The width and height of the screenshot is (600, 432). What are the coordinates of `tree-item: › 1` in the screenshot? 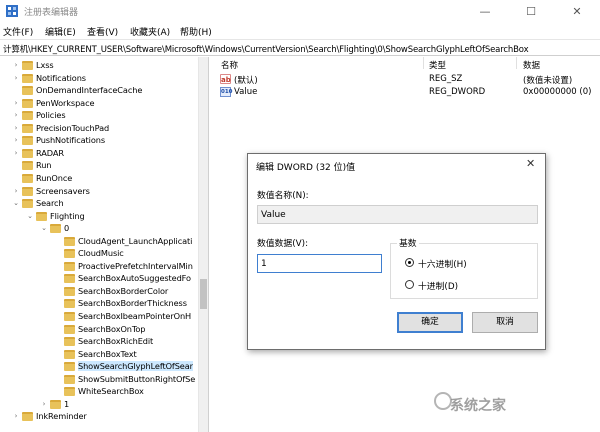 It's located at (99, 404).